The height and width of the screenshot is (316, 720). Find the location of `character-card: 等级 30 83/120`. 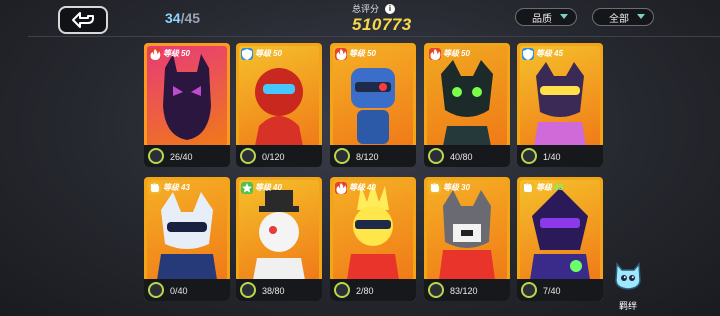

character-card: 等级 30 83/120 is located at coordinates (467, 239).